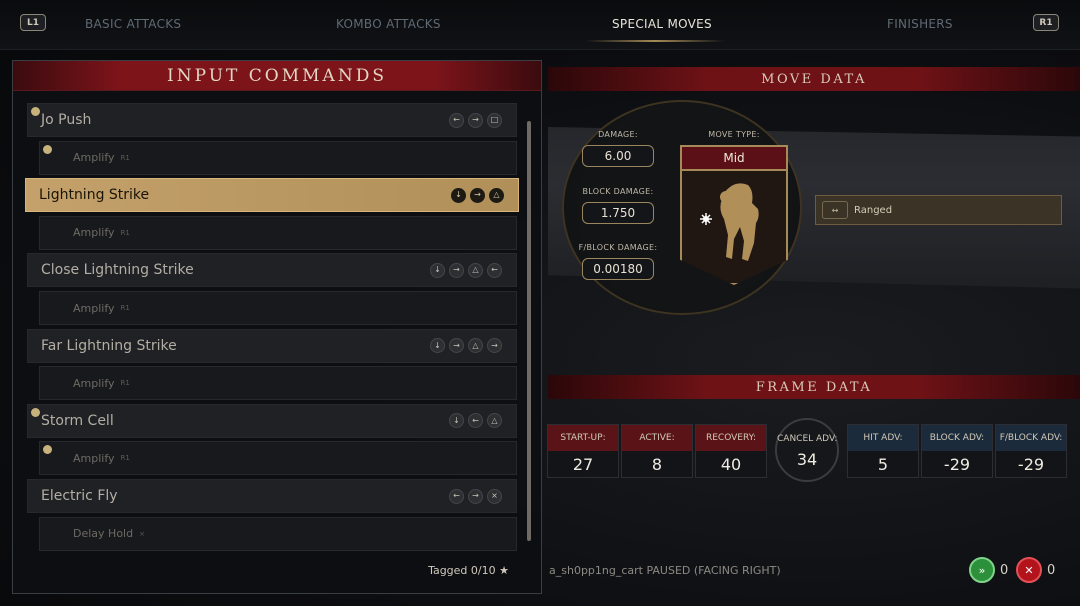 The image size is (1080, 606). What do you see at coordinates (583, 438) in the screenshot?
I see `startup-label: START-UP:` at bounding box center [583, 438].